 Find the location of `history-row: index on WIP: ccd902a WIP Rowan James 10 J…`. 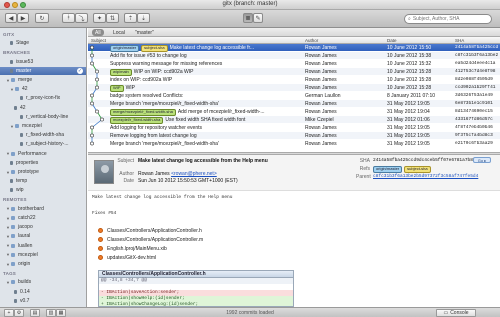

history-row: index on WIP: ccd902a WIP Rowan James 10 J… is located at coordinates (294, 79).